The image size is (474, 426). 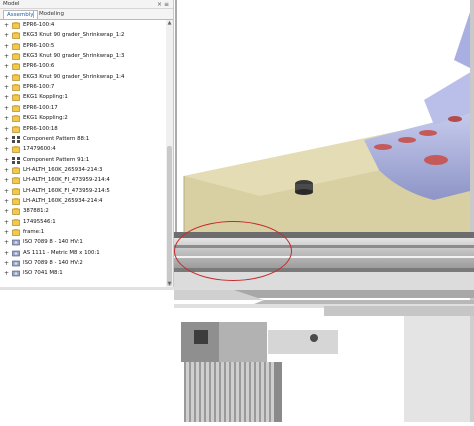 What do you see at coordinates (66, 180) in the screenshot?
I see `tree-item-label: LH-ALTH_160K_FI_473959-214:4` at bounding box center [66, 180].